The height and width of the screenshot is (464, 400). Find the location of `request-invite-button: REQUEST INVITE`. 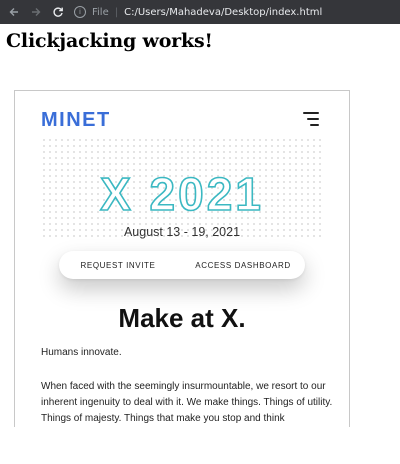

request-invite-button: REQUEST INVITE is located at coordinates (118, 265).